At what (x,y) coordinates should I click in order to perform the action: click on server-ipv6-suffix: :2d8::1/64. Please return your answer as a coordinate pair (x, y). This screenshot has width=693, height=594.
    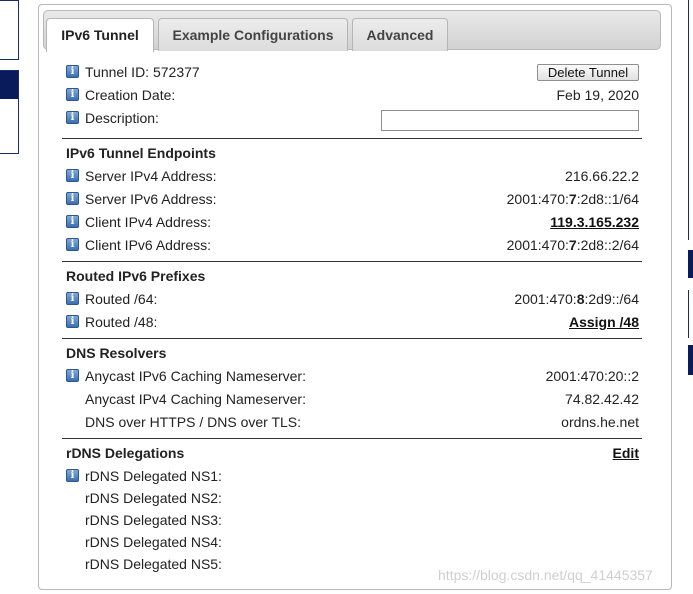
    Looking at the image, I should click on (607, 199).